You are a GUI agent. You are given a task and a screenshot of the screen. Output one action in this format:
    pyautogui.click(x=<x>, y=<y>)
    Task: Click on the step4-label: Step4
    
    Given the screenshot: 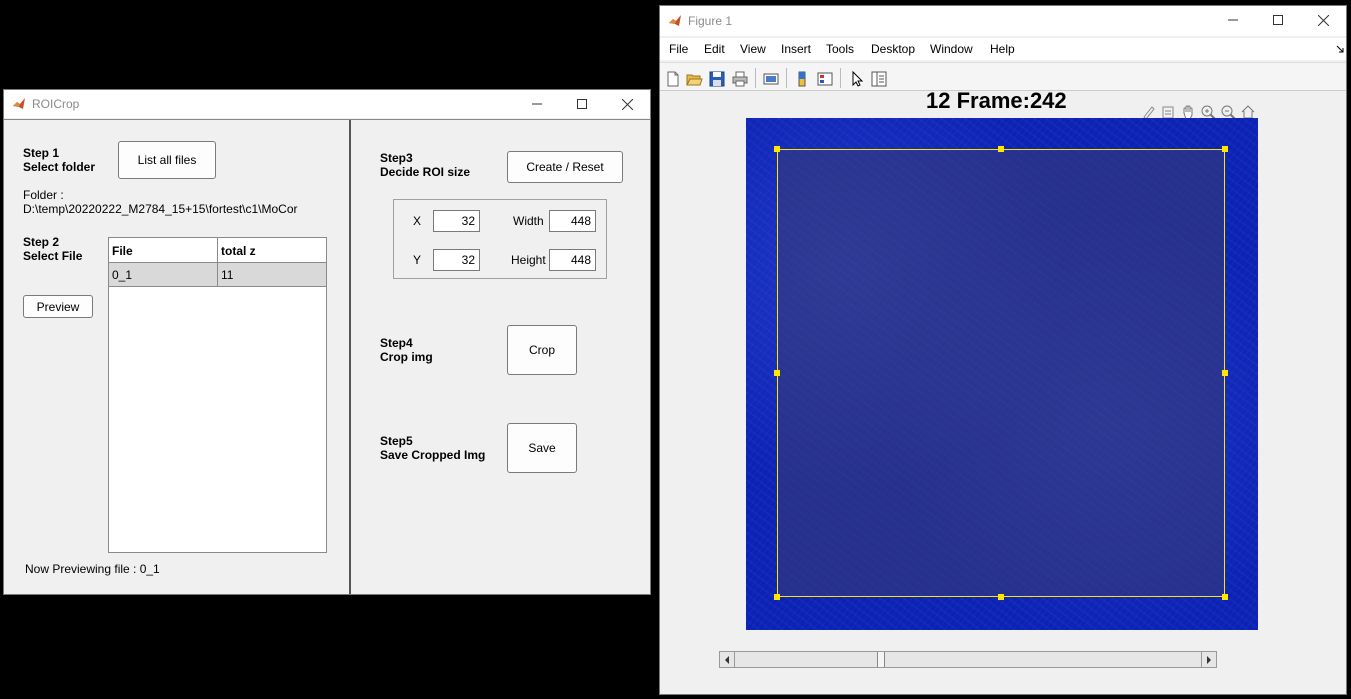 What is the action you would take?
    pyautogui.click(x=396, y=343)
    